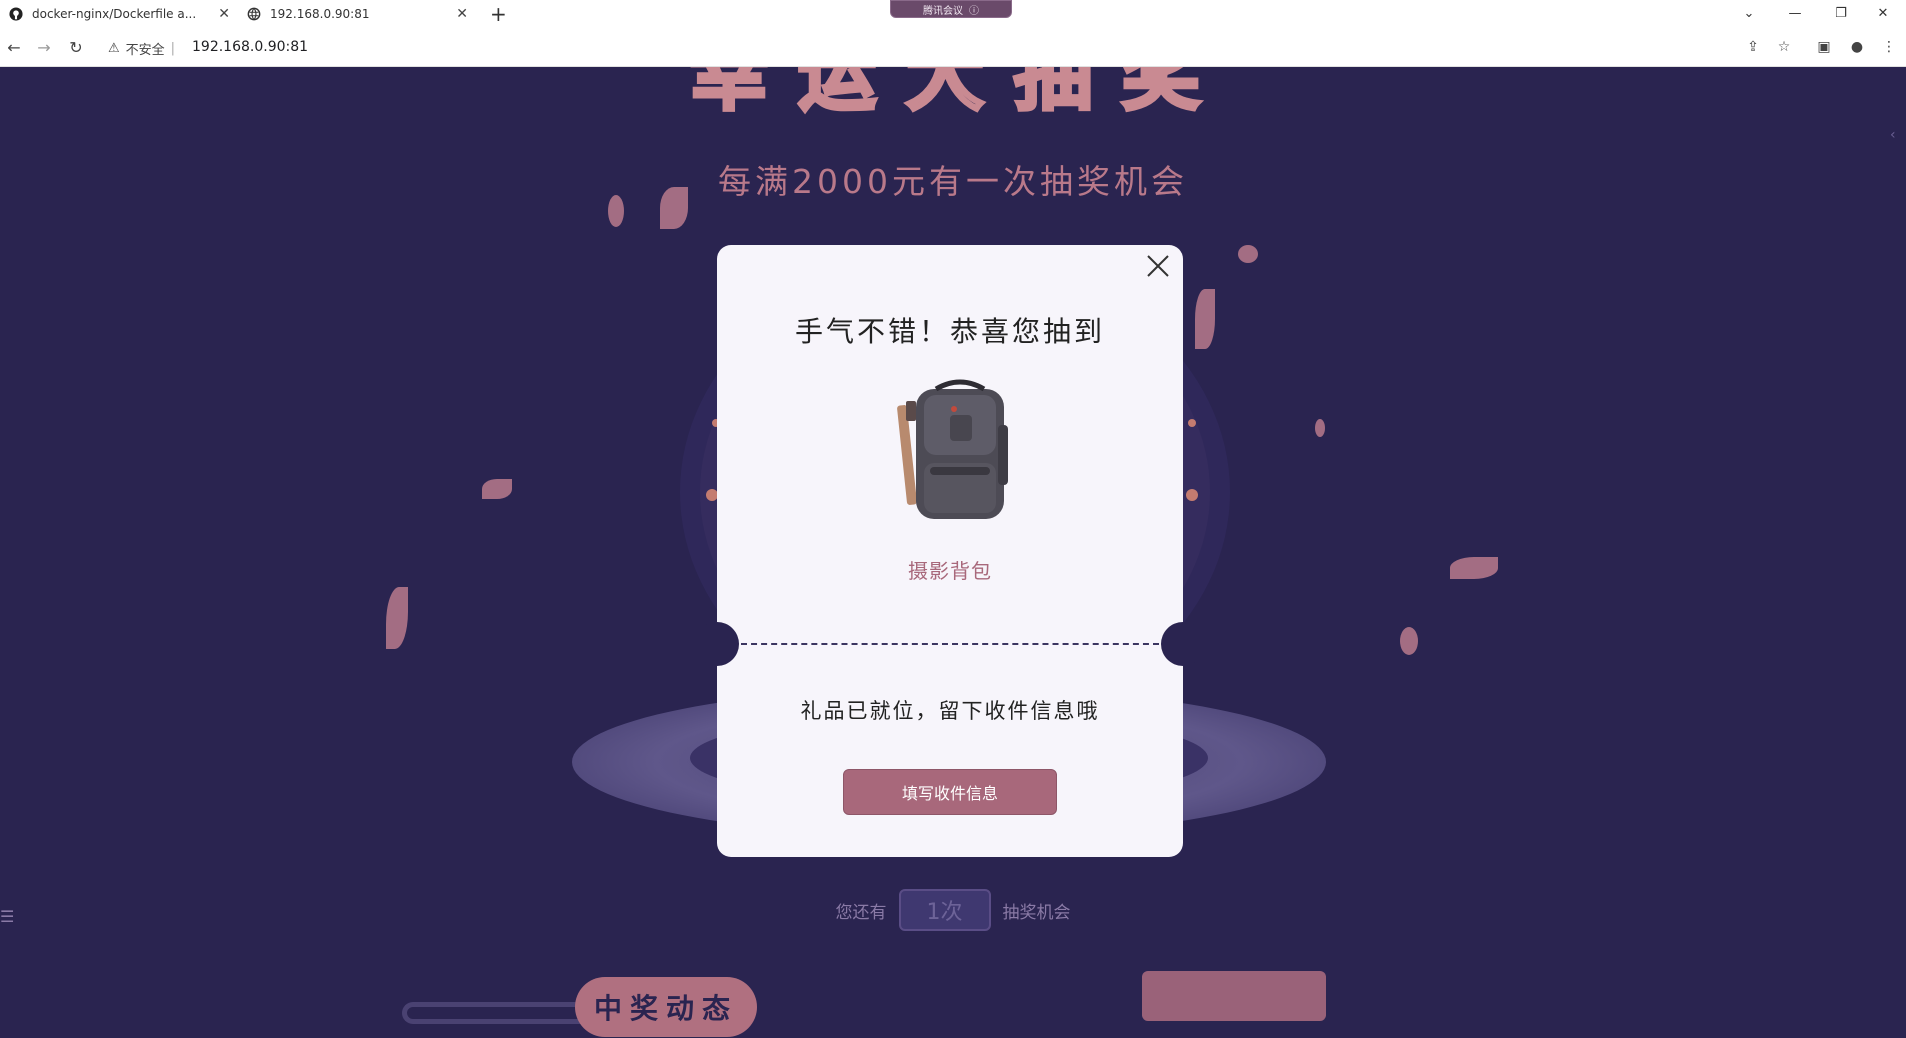 The height and width of the screenshot is (1038, 1906). Describe the element at coordinates (949, 331) in the screenshot. I see `modal-title: 手气不错！恭喜您抽到` at that location.